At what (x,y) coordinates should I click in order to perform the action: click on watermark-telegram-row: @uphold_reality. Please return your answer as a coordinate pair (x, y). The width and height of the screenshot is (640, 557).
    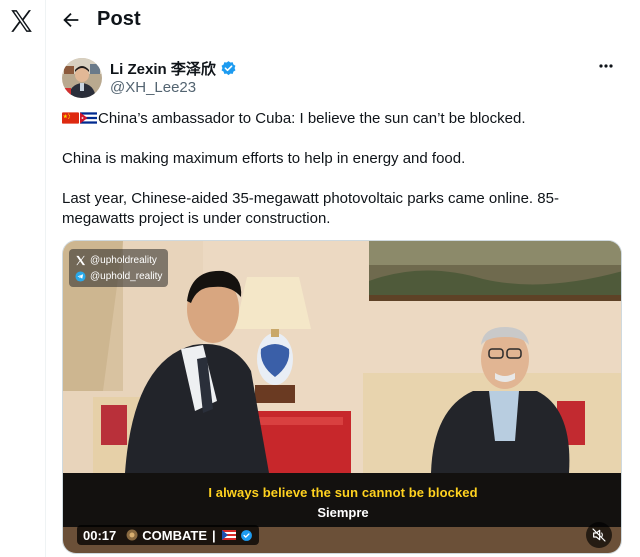
    Looking at the image, I should click on (118, 276).